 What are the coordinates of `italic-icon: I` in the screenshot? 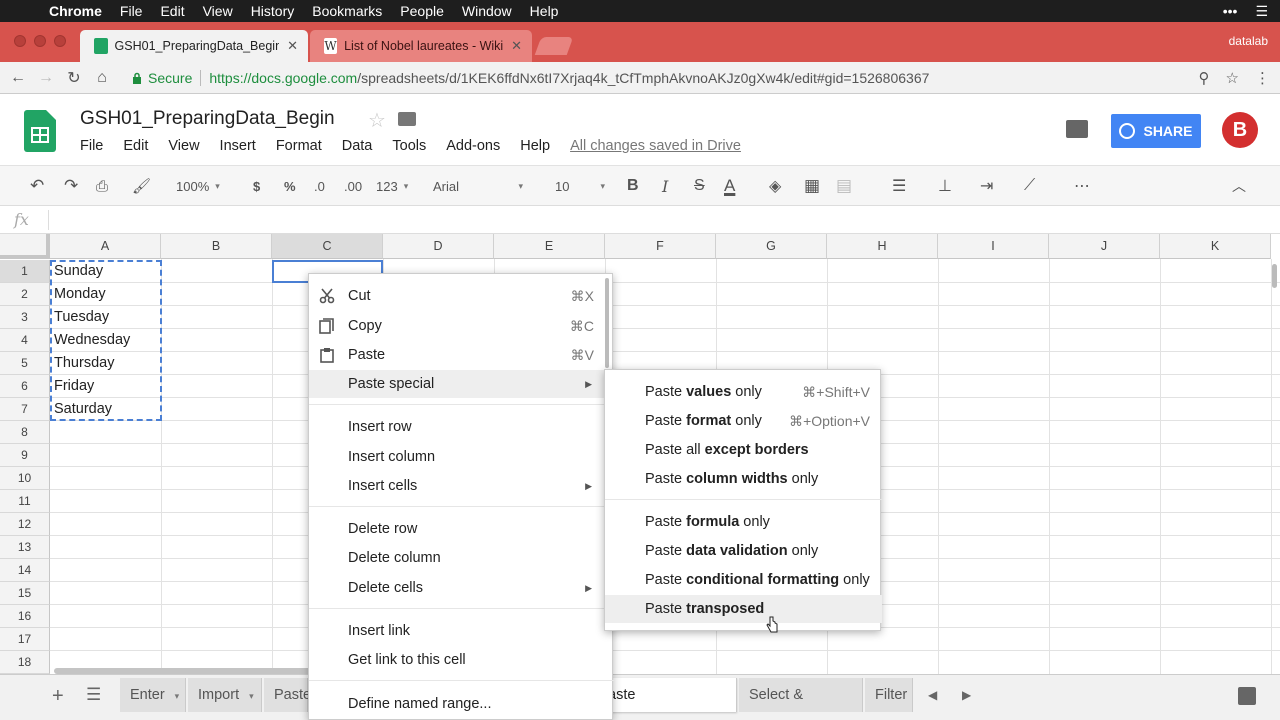 It's located at (665, 186).